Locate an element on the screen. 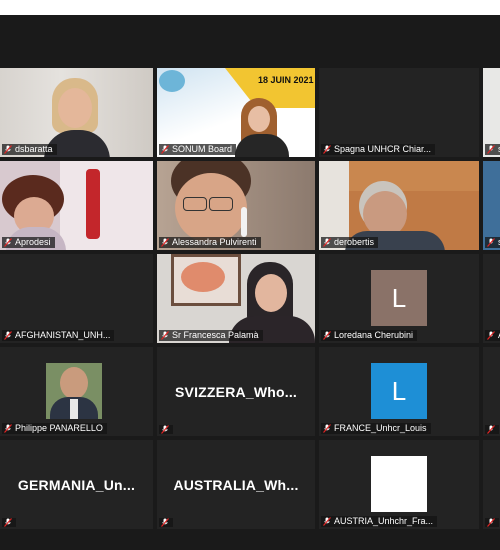  participant-name-label: Philippe PANARELLO is located at coordinates (54, 428).